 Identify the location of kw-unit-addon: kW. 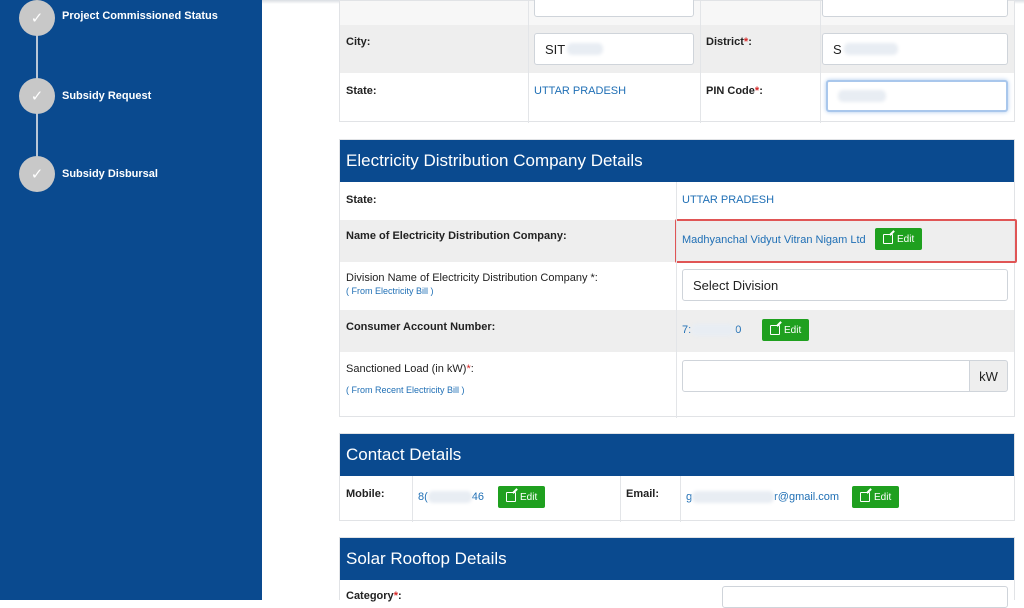
(988, 376).